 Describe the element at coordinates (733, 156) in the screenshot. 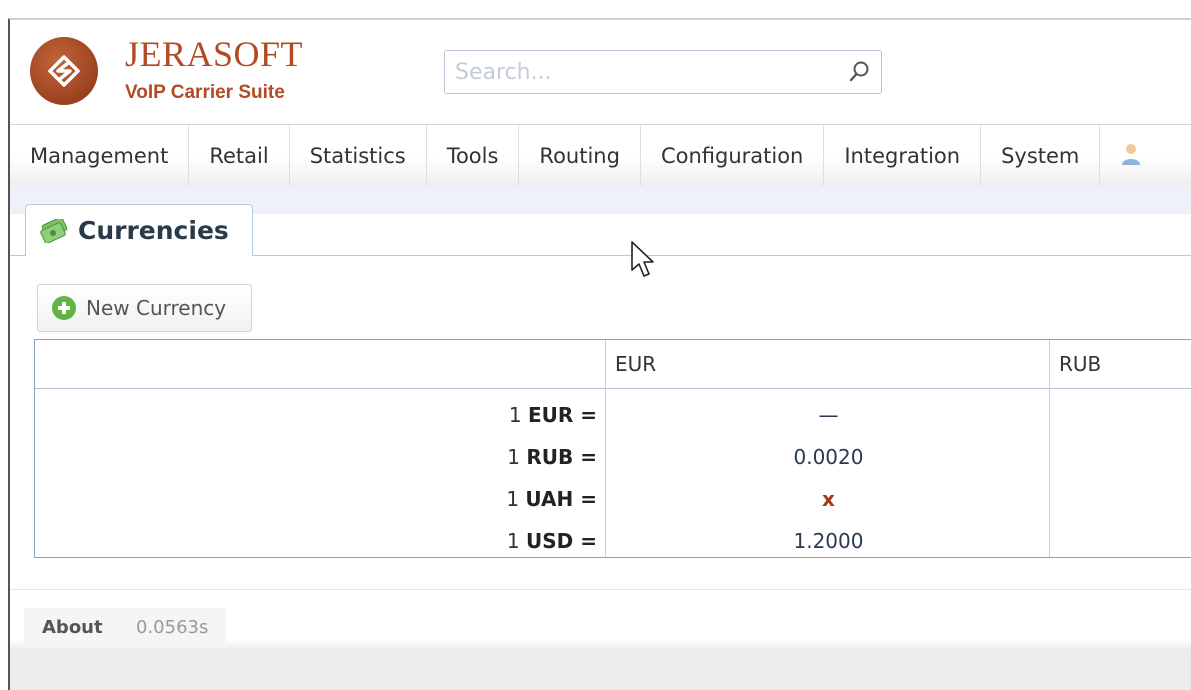

I see `menu-item-configuration: Configuration` at that location.